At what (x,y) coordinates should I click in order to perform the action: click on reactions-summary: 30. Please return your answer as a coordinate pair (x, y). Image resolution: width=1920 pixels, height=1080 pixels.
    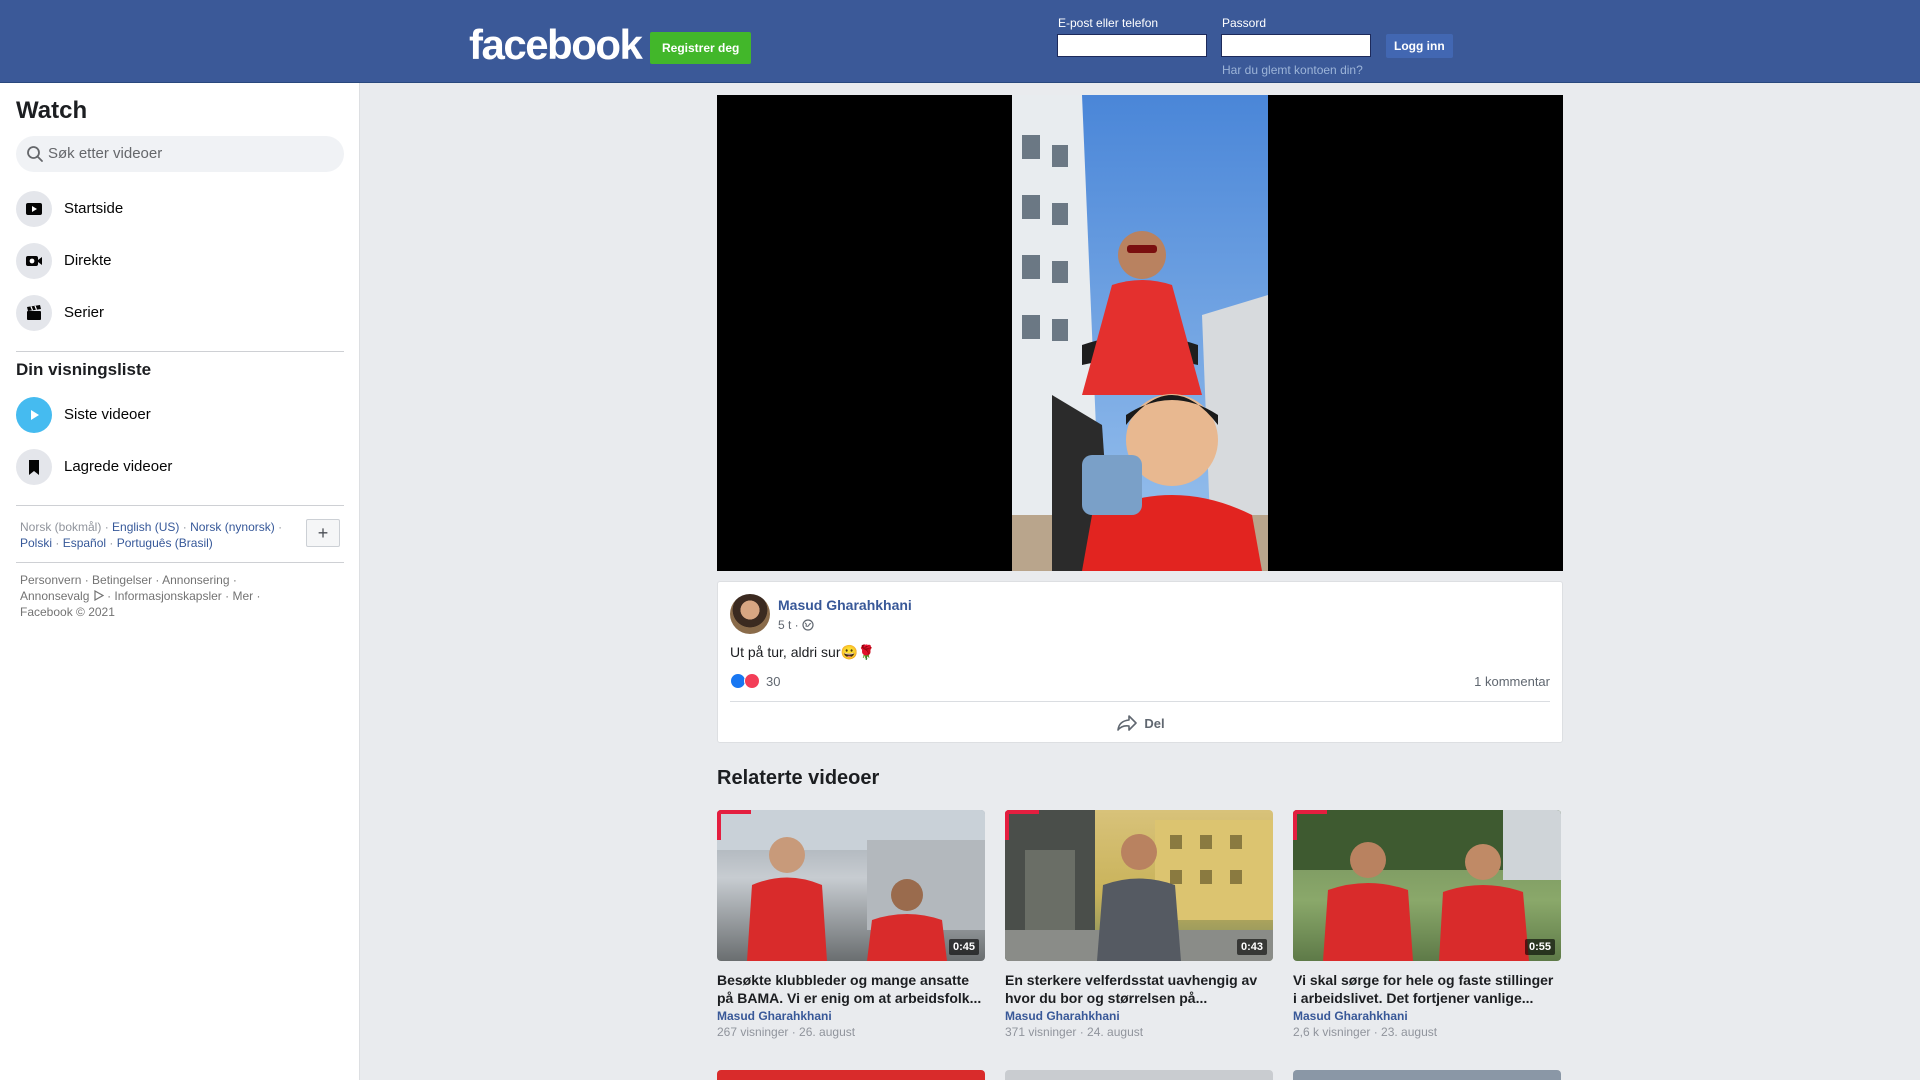
    Looking at the image, I should click on (755, 681).